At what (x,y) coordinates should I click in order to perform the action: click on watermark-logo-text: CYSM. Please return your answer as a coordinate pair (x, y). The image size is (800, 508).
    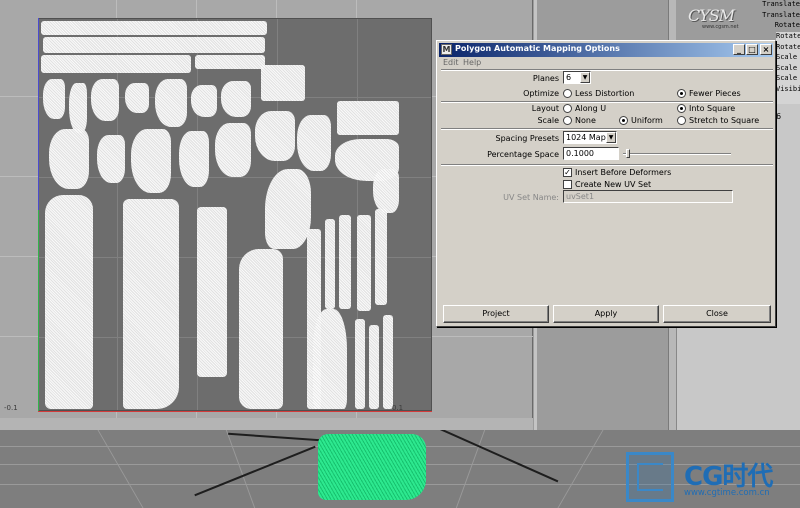
    Looking at the image, I should click on (711, 15).